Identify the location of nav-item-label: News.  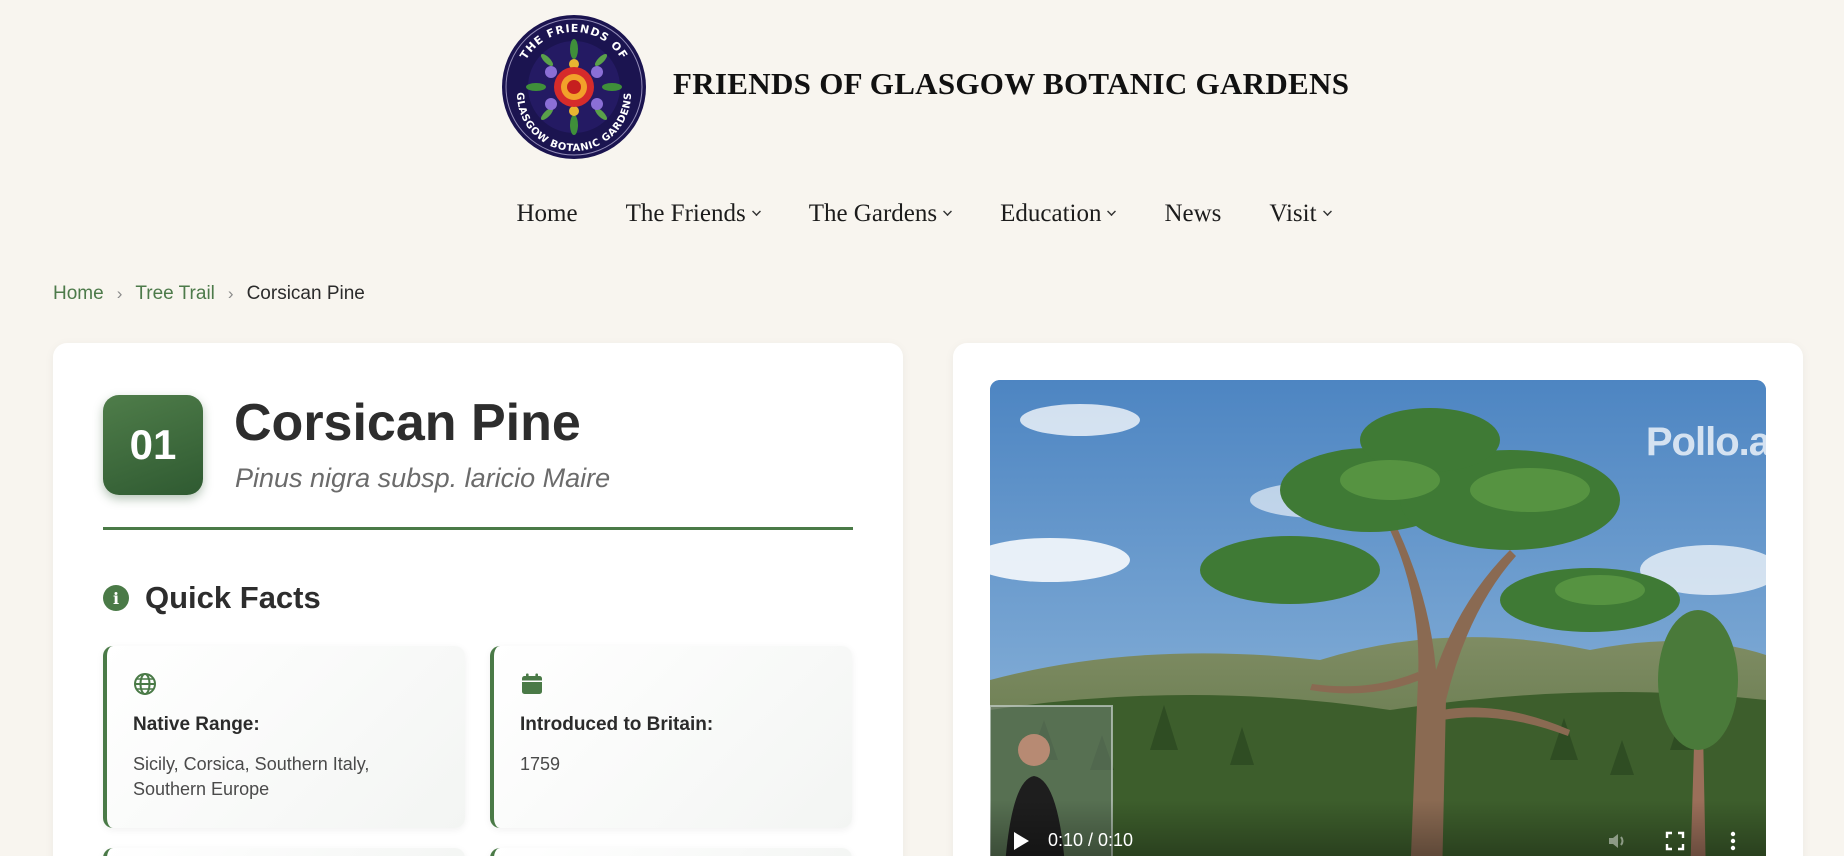
(1193, 213).